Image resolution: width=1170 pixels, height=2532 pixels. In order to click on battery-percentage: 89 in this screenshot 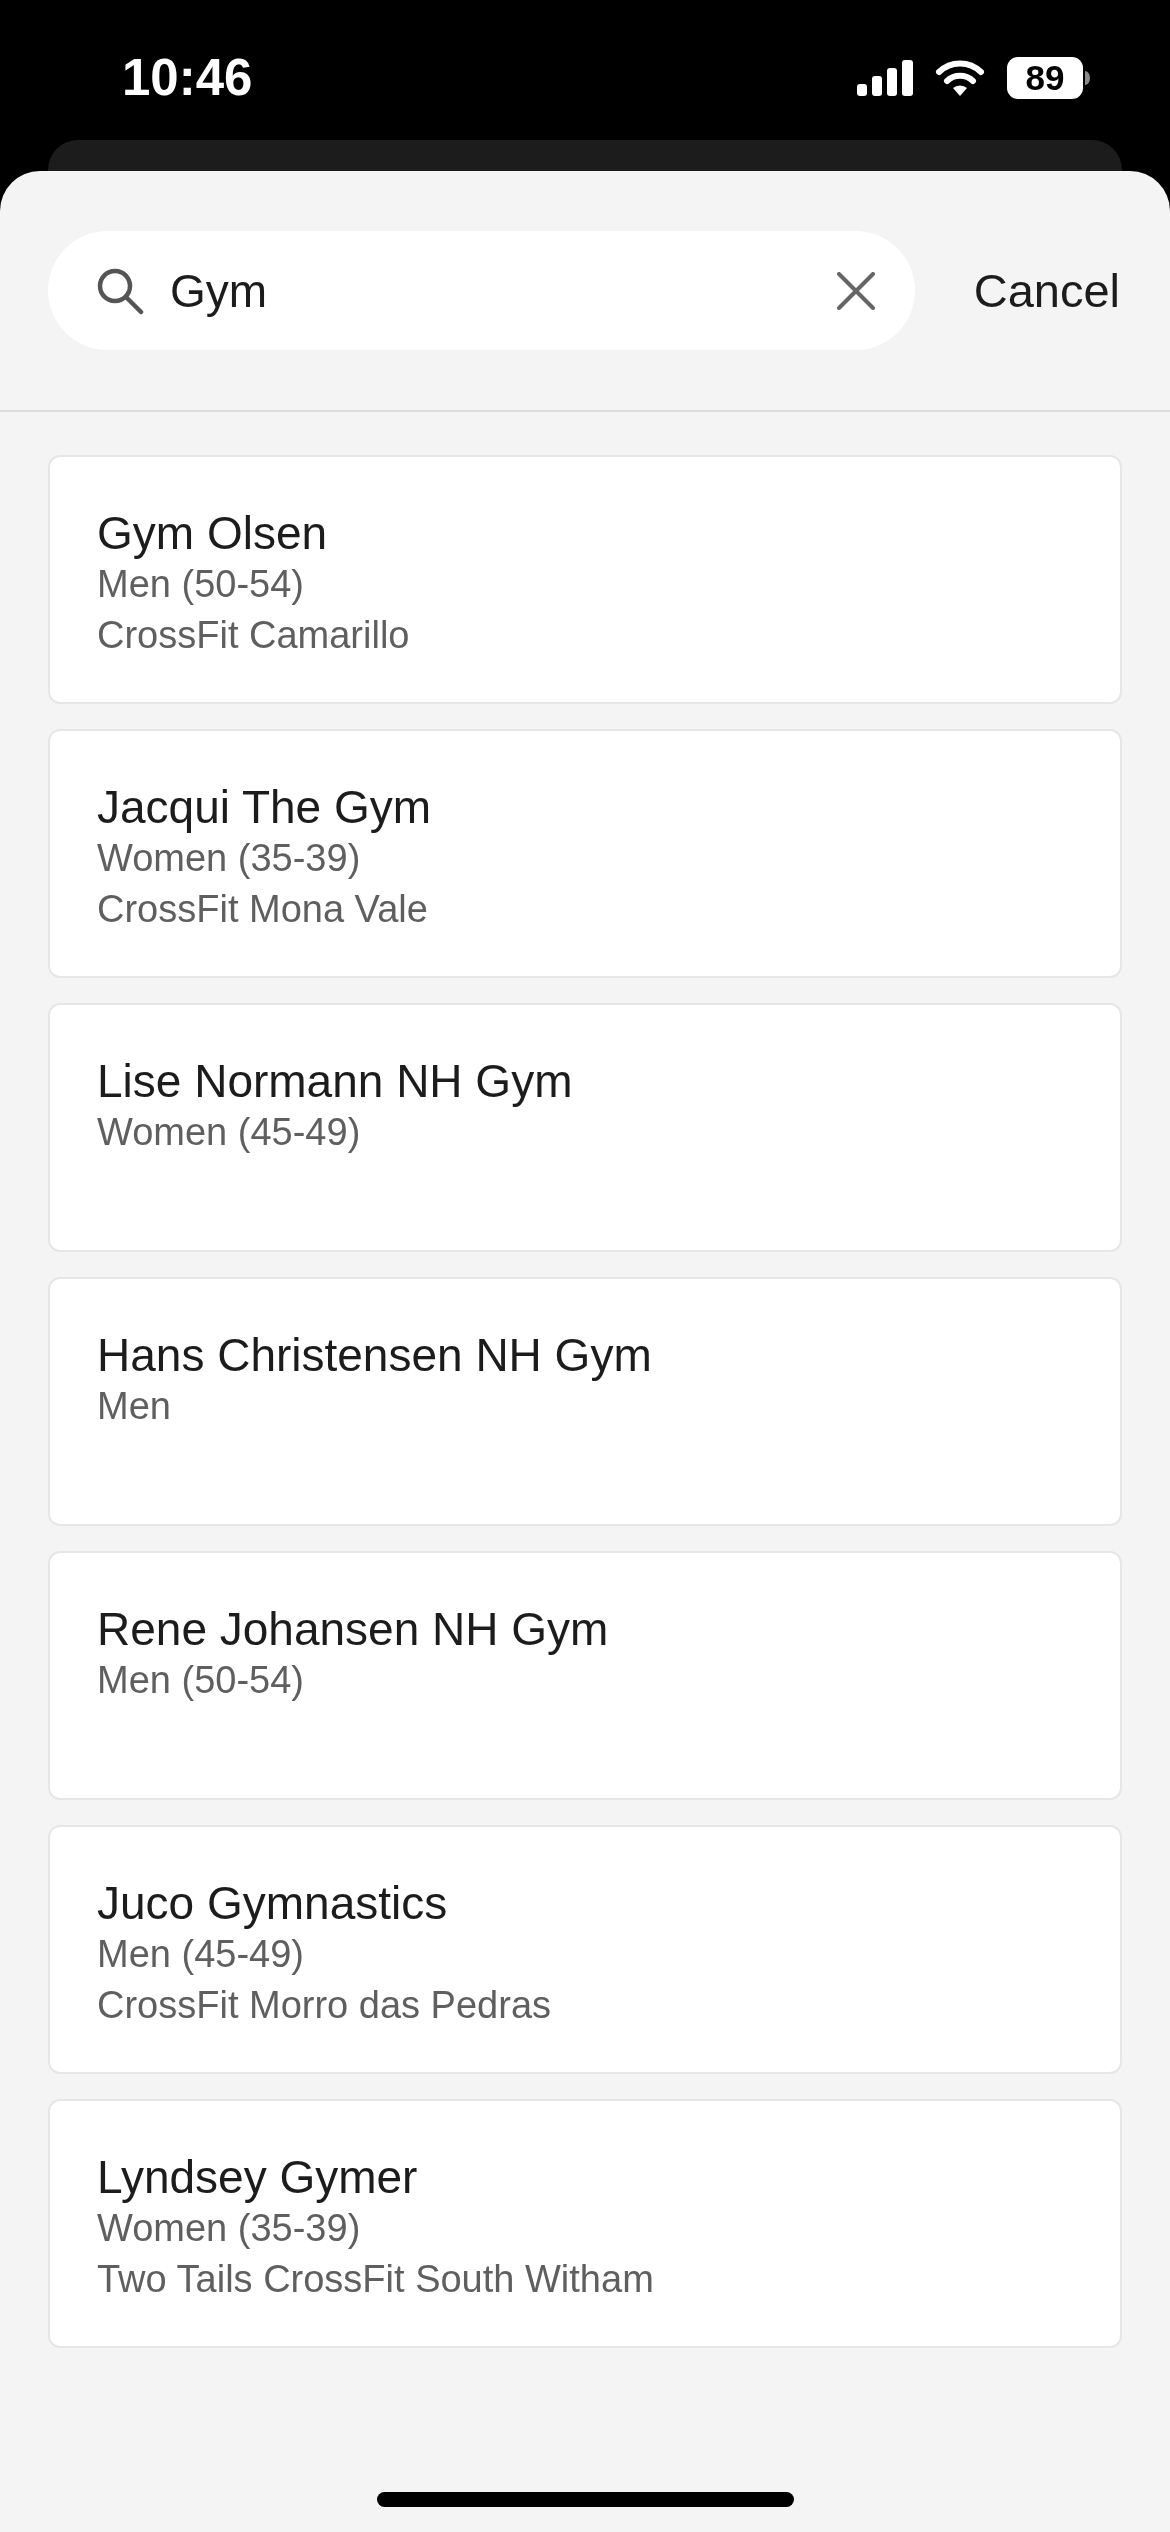, I will do `click(1045, 78)`.